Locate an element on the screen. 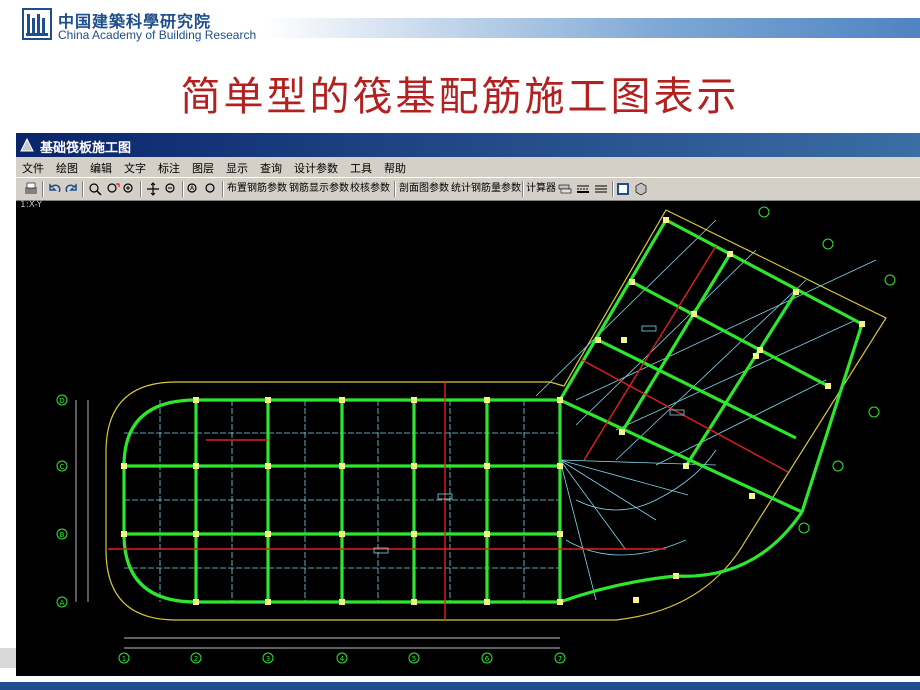 This screenshot has height=690, width=920. menu-edit: 编辑 is located at coordinates (101, 167).